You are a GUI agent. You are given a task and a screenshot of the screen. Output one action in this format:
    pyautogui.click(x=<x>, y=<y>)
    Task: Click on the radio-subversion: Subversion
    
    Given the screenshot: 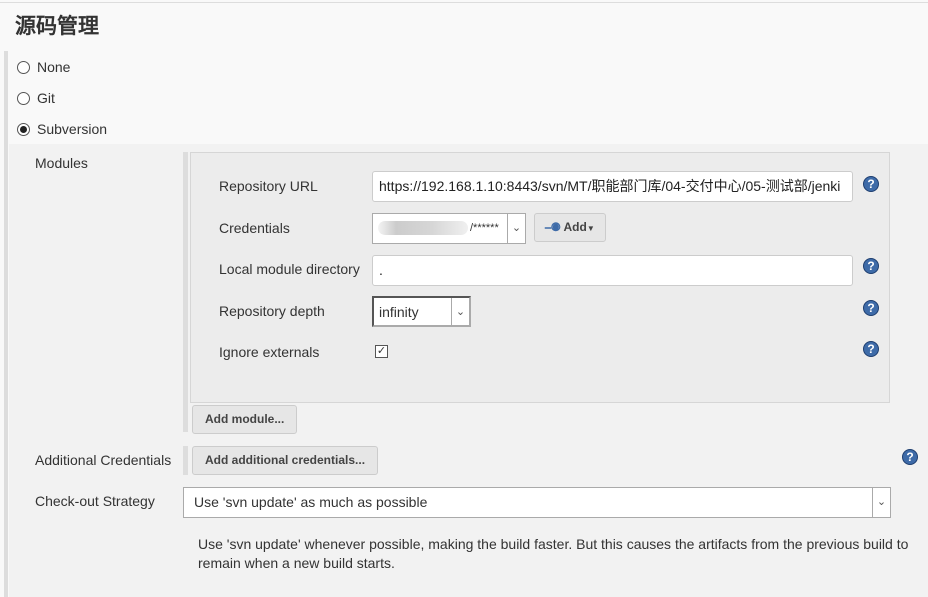 What is the action you would take?
    pyautogui.click(x=62, y=129)
    